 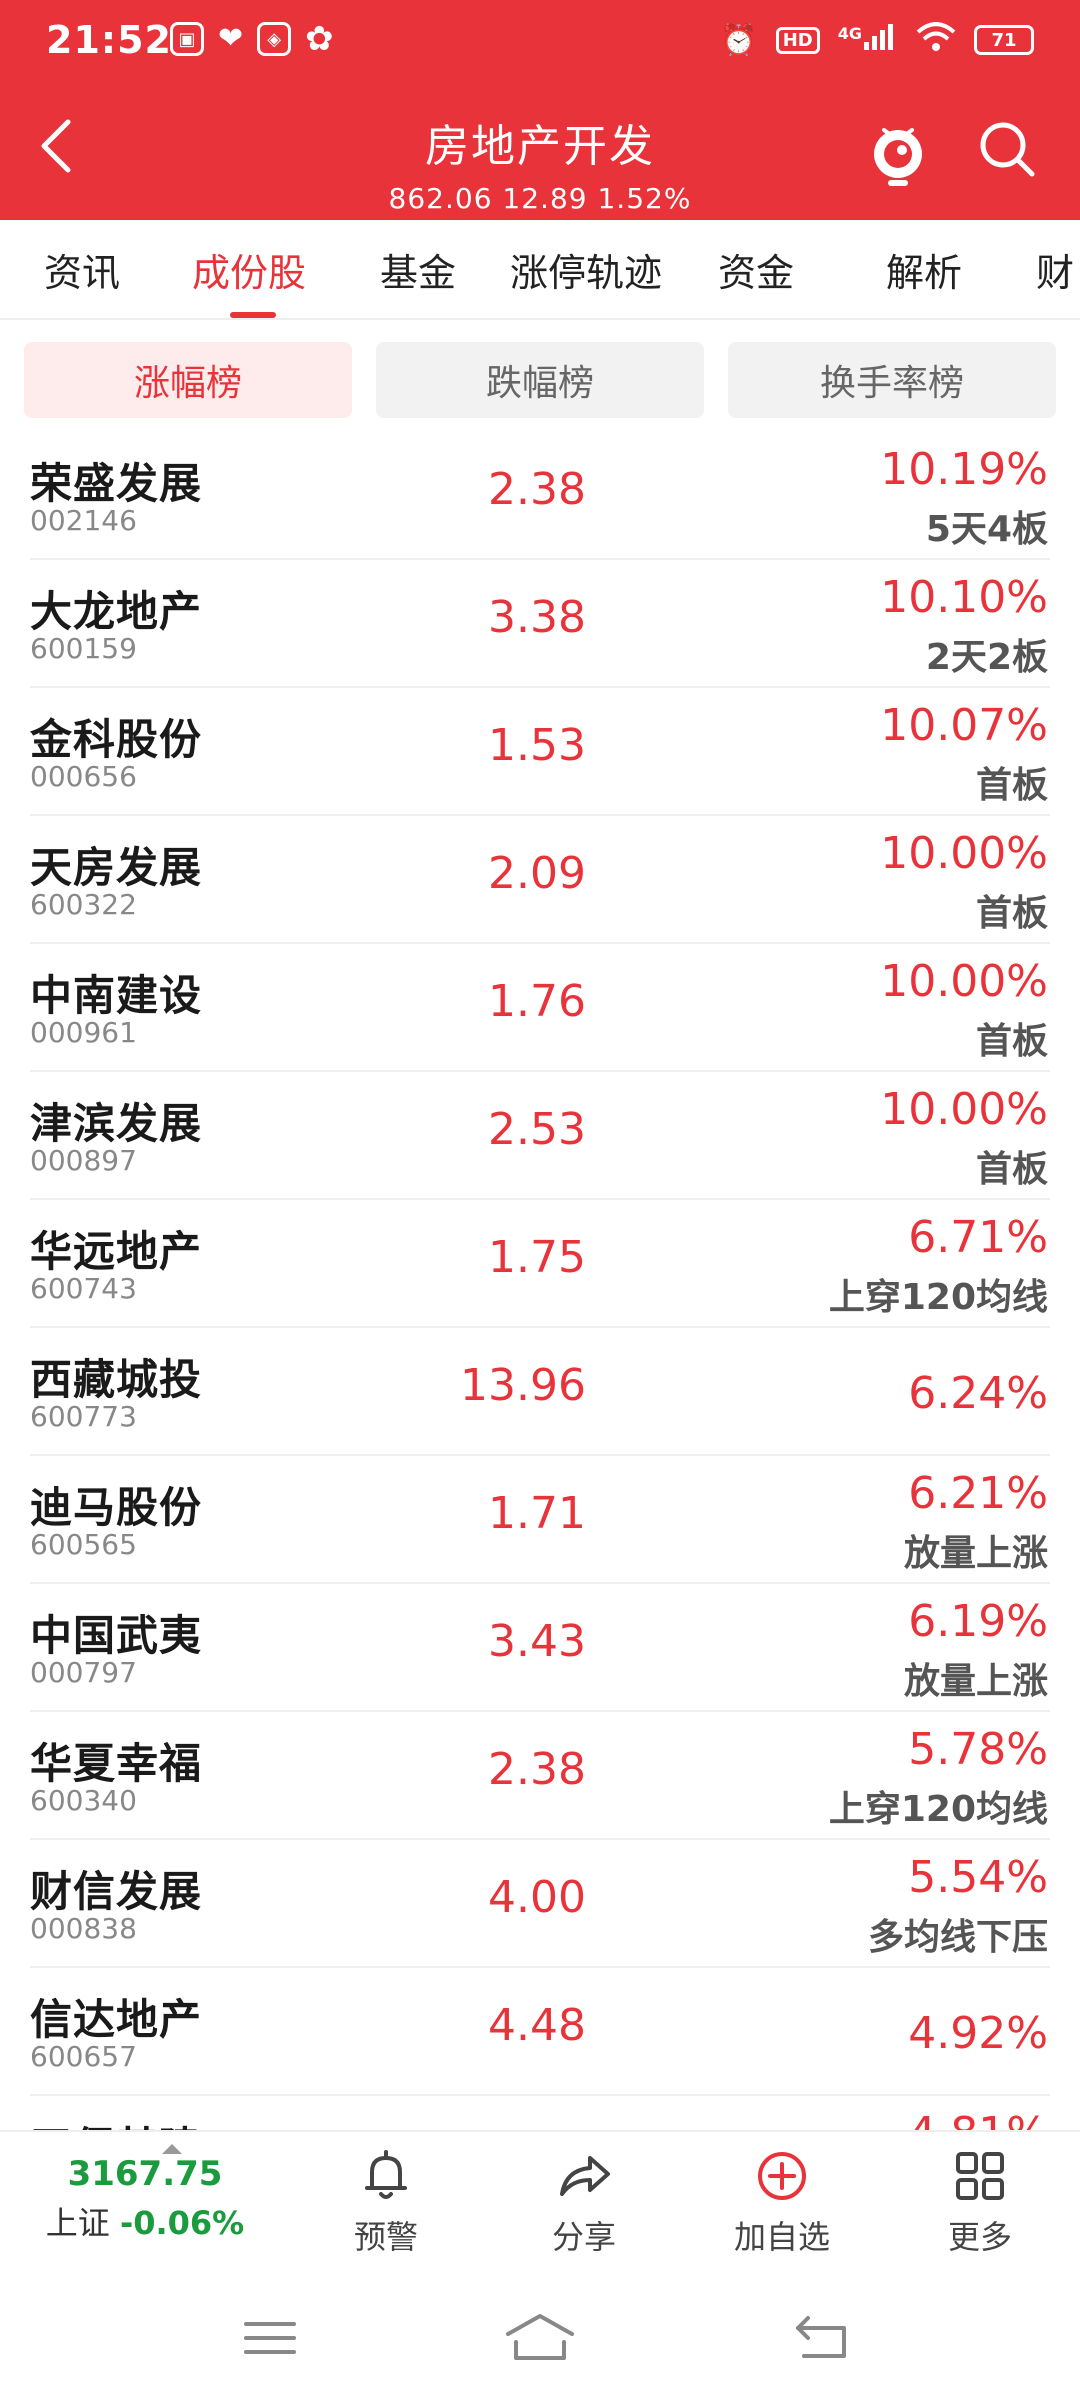 What do you see at coordinates (540, 198) in the screenshot?
I see `index-quote: 862.06 12.89 1.52%` at bounding box center [540, 198].